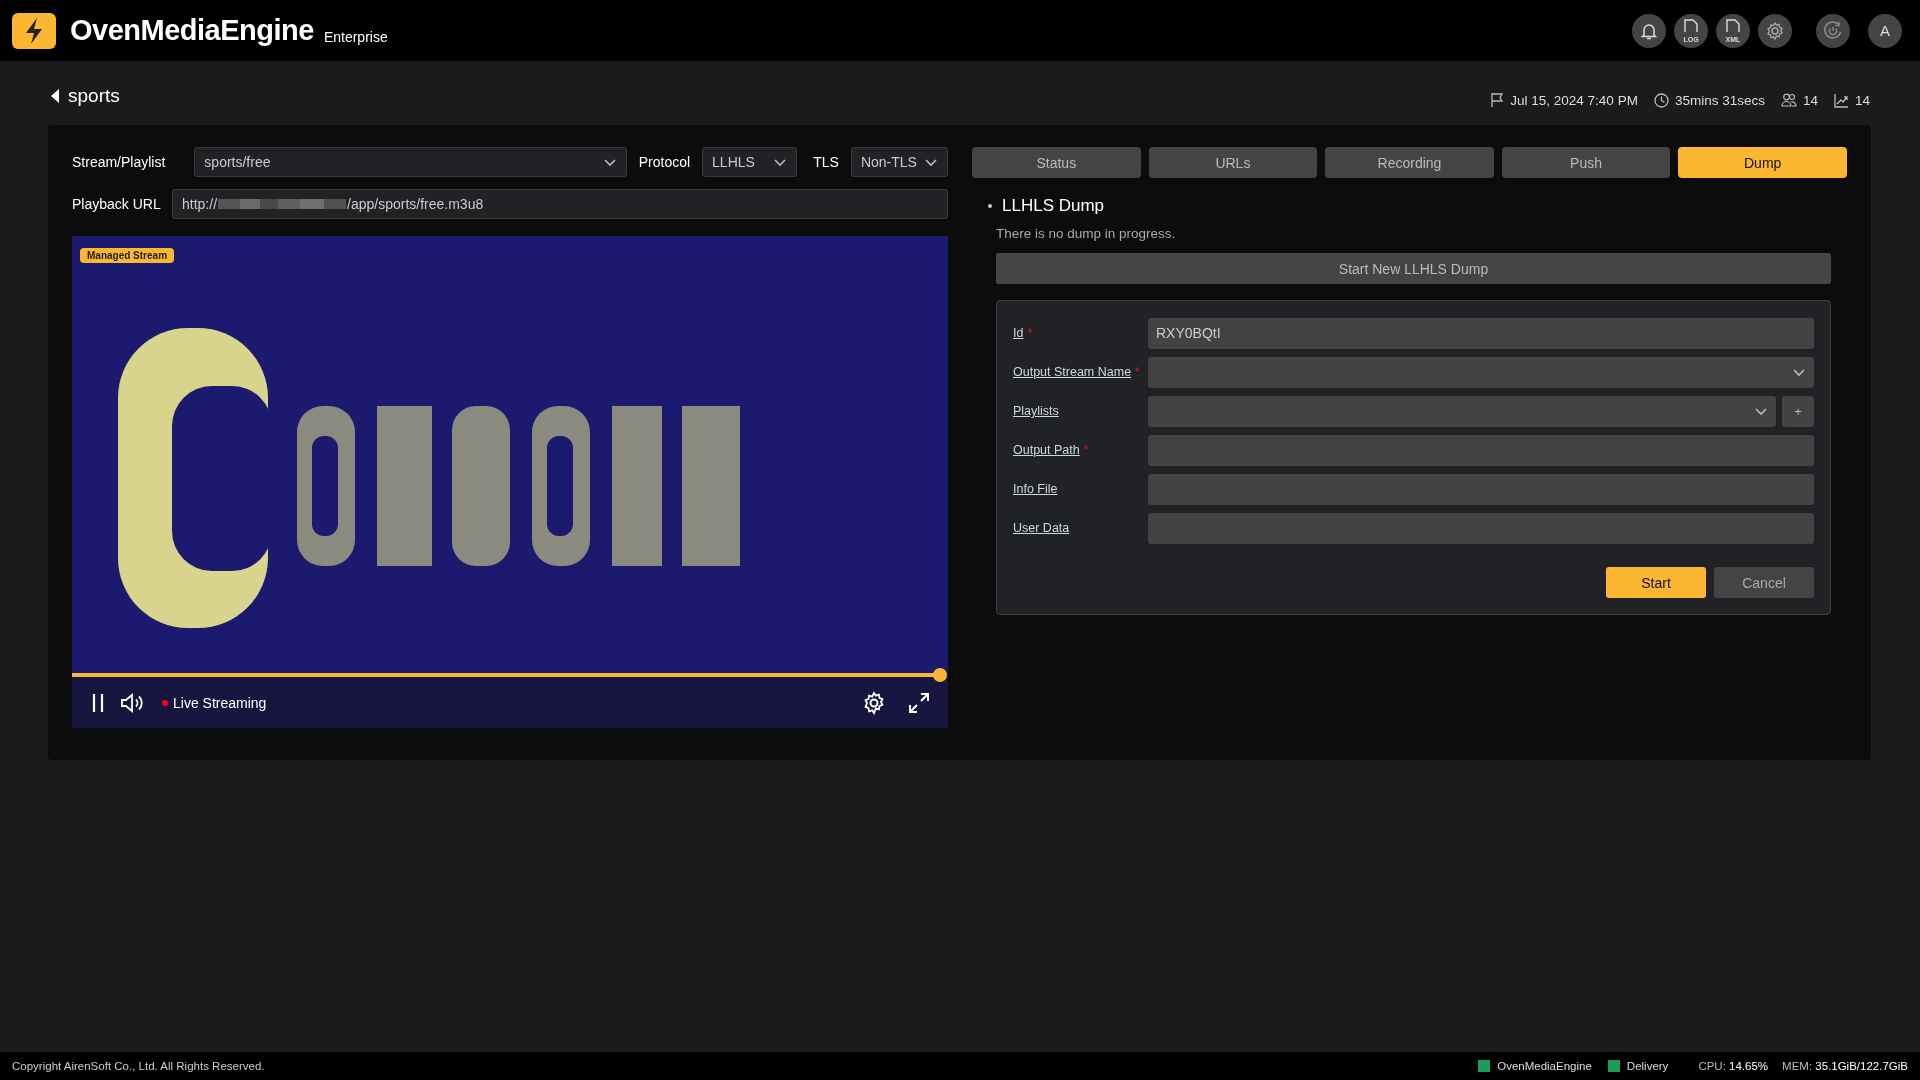  Describe the element at coordinates (1798, 411) in the screenshot. I see `add-button: +` at that location.